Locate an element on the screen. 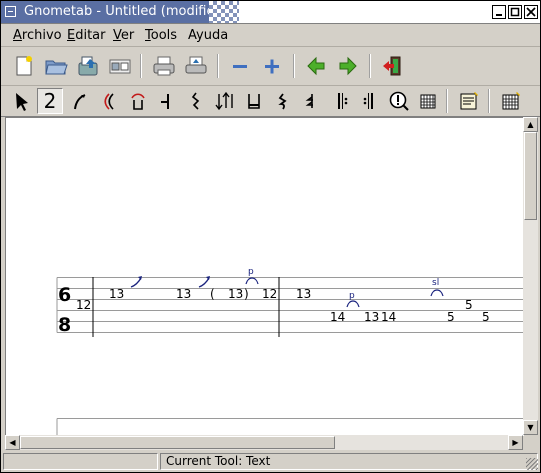 This screenshot has height=473, width=541. main-toolbar is located at coordinates (270, 66).